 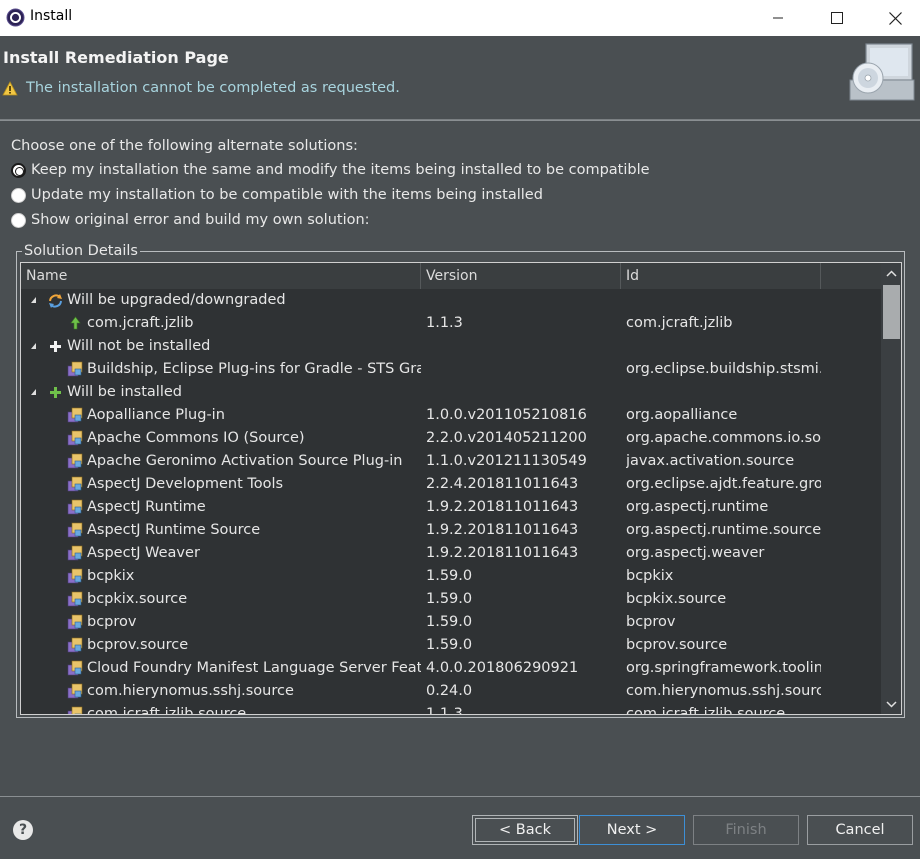 I want to click on maximize-icon, so click(x=837, y=18).